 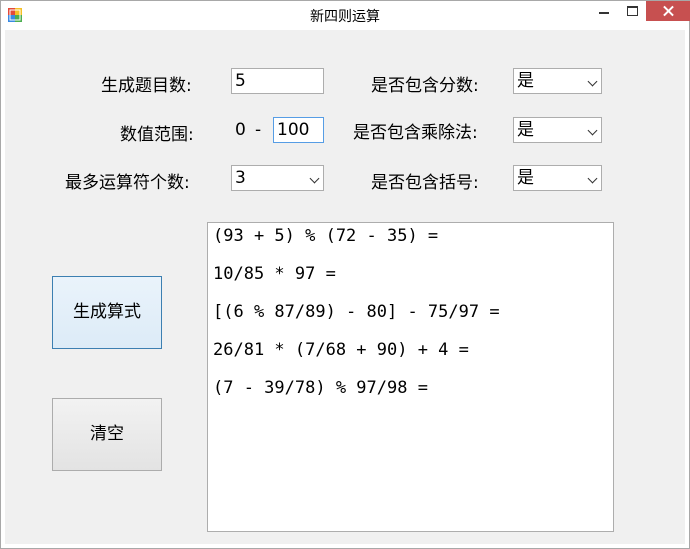 I want to click on fraction-label: 是否包含分数:, so click(x=425, y=86).